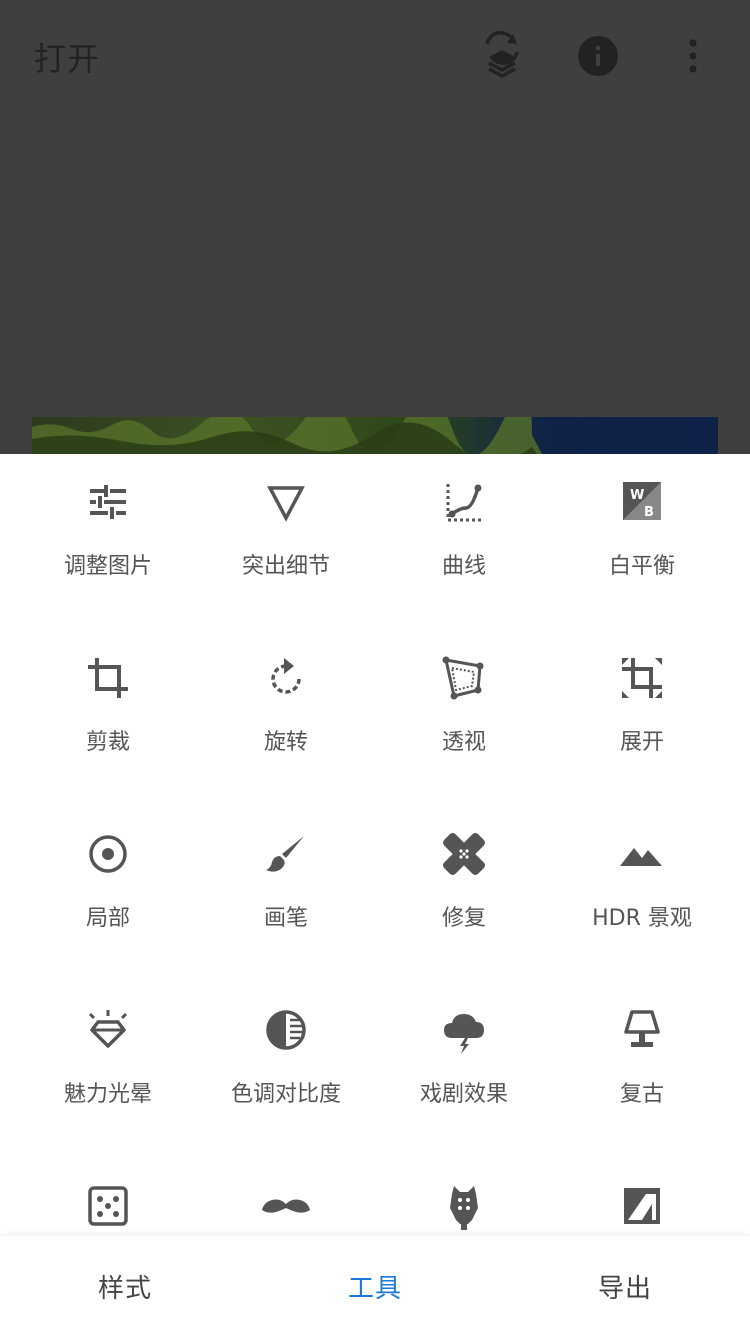 This screenshot has height=1334, width=750. What do you see at coordinates (693, 56) in the screenshot?
I see `more-vert-icon` at bounding box center [693, 56].